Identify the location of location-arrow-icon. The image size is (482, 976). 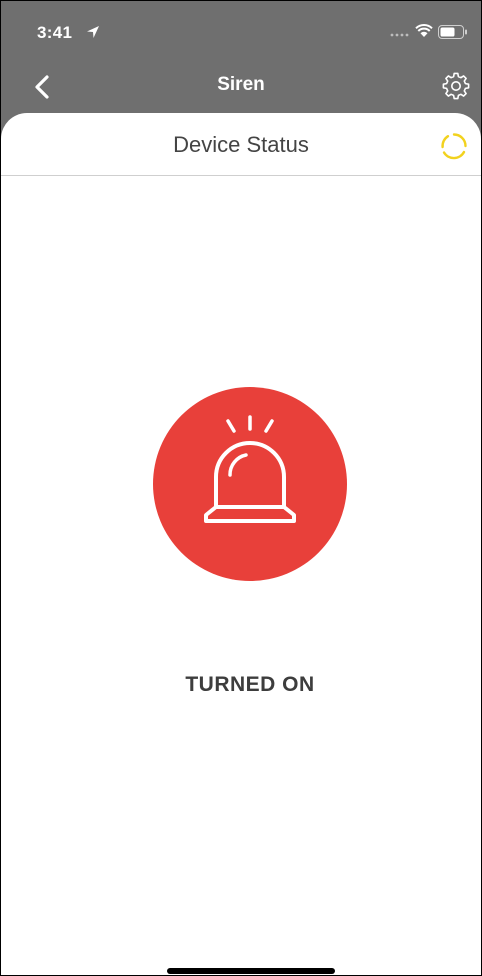
(93, 32).